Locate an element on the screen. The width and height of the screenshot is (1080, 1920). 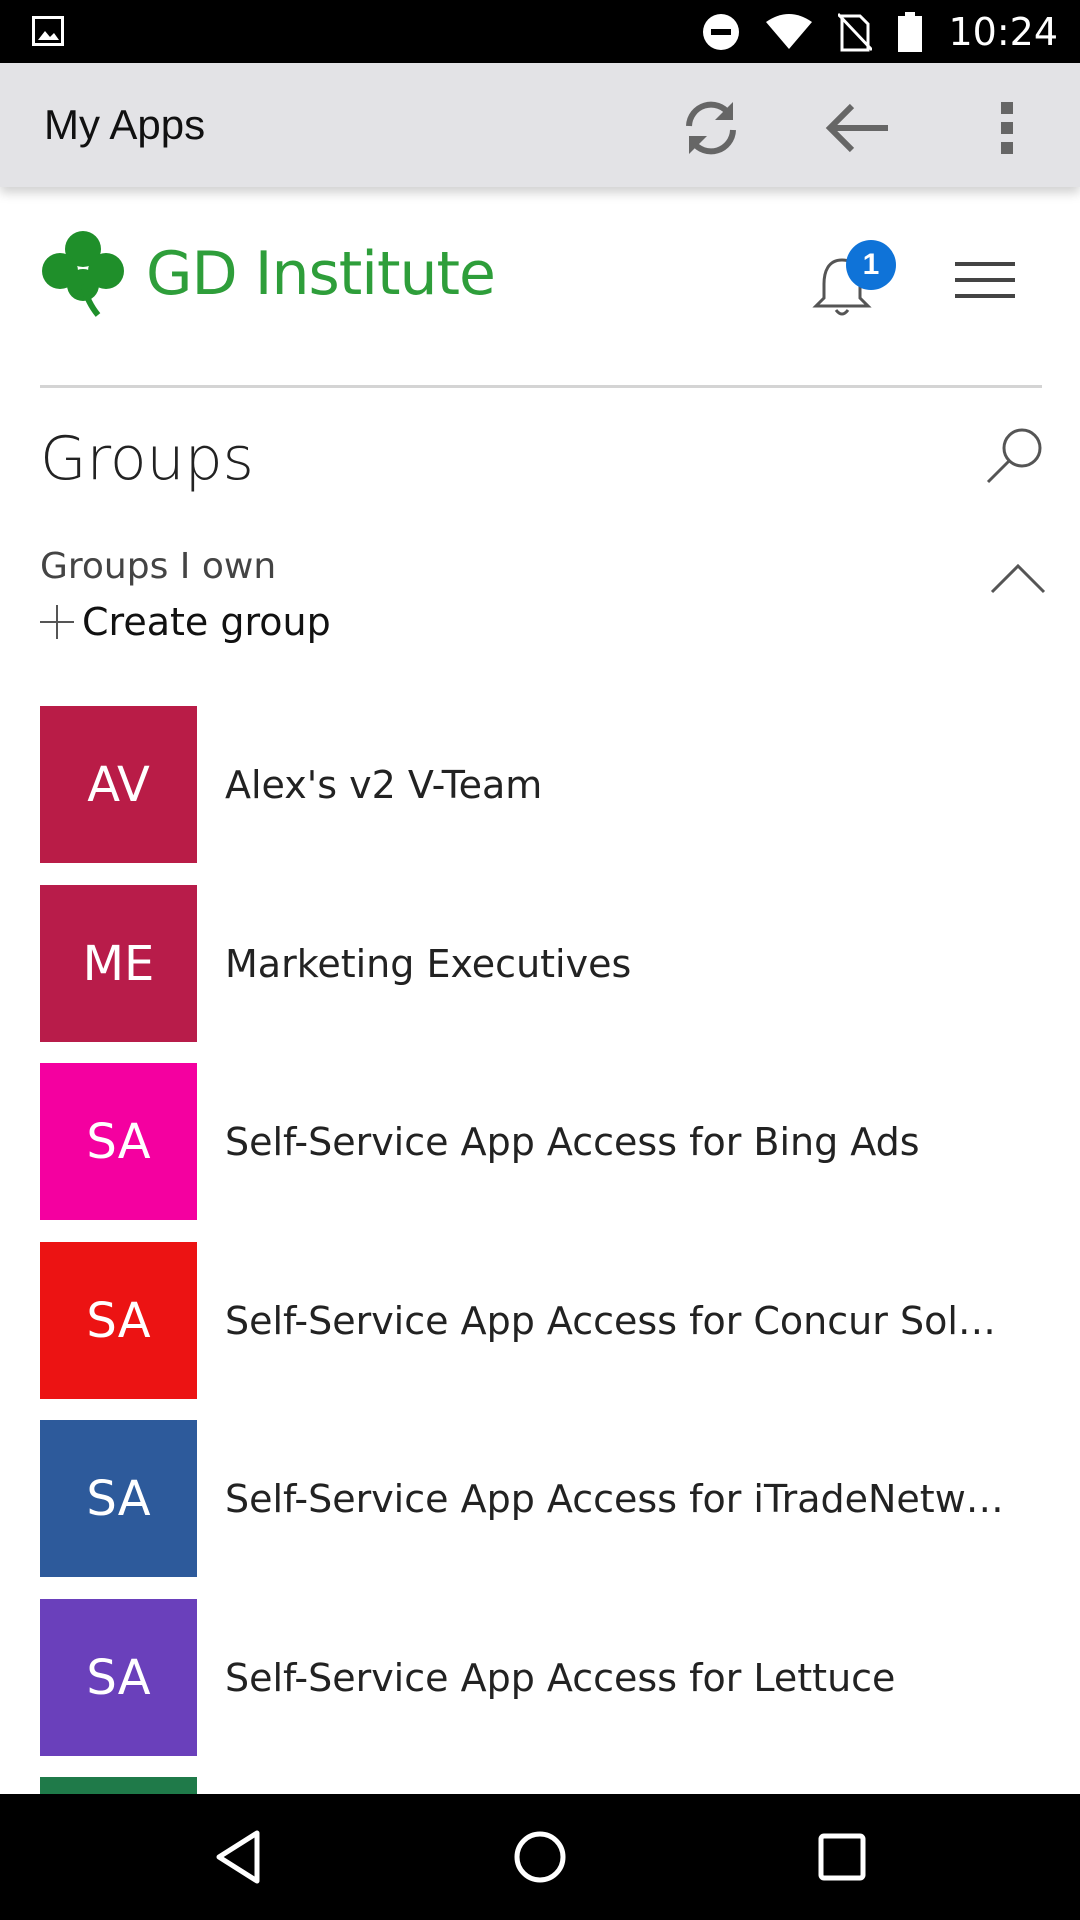
search-button is located at coordinates (1015, 455).